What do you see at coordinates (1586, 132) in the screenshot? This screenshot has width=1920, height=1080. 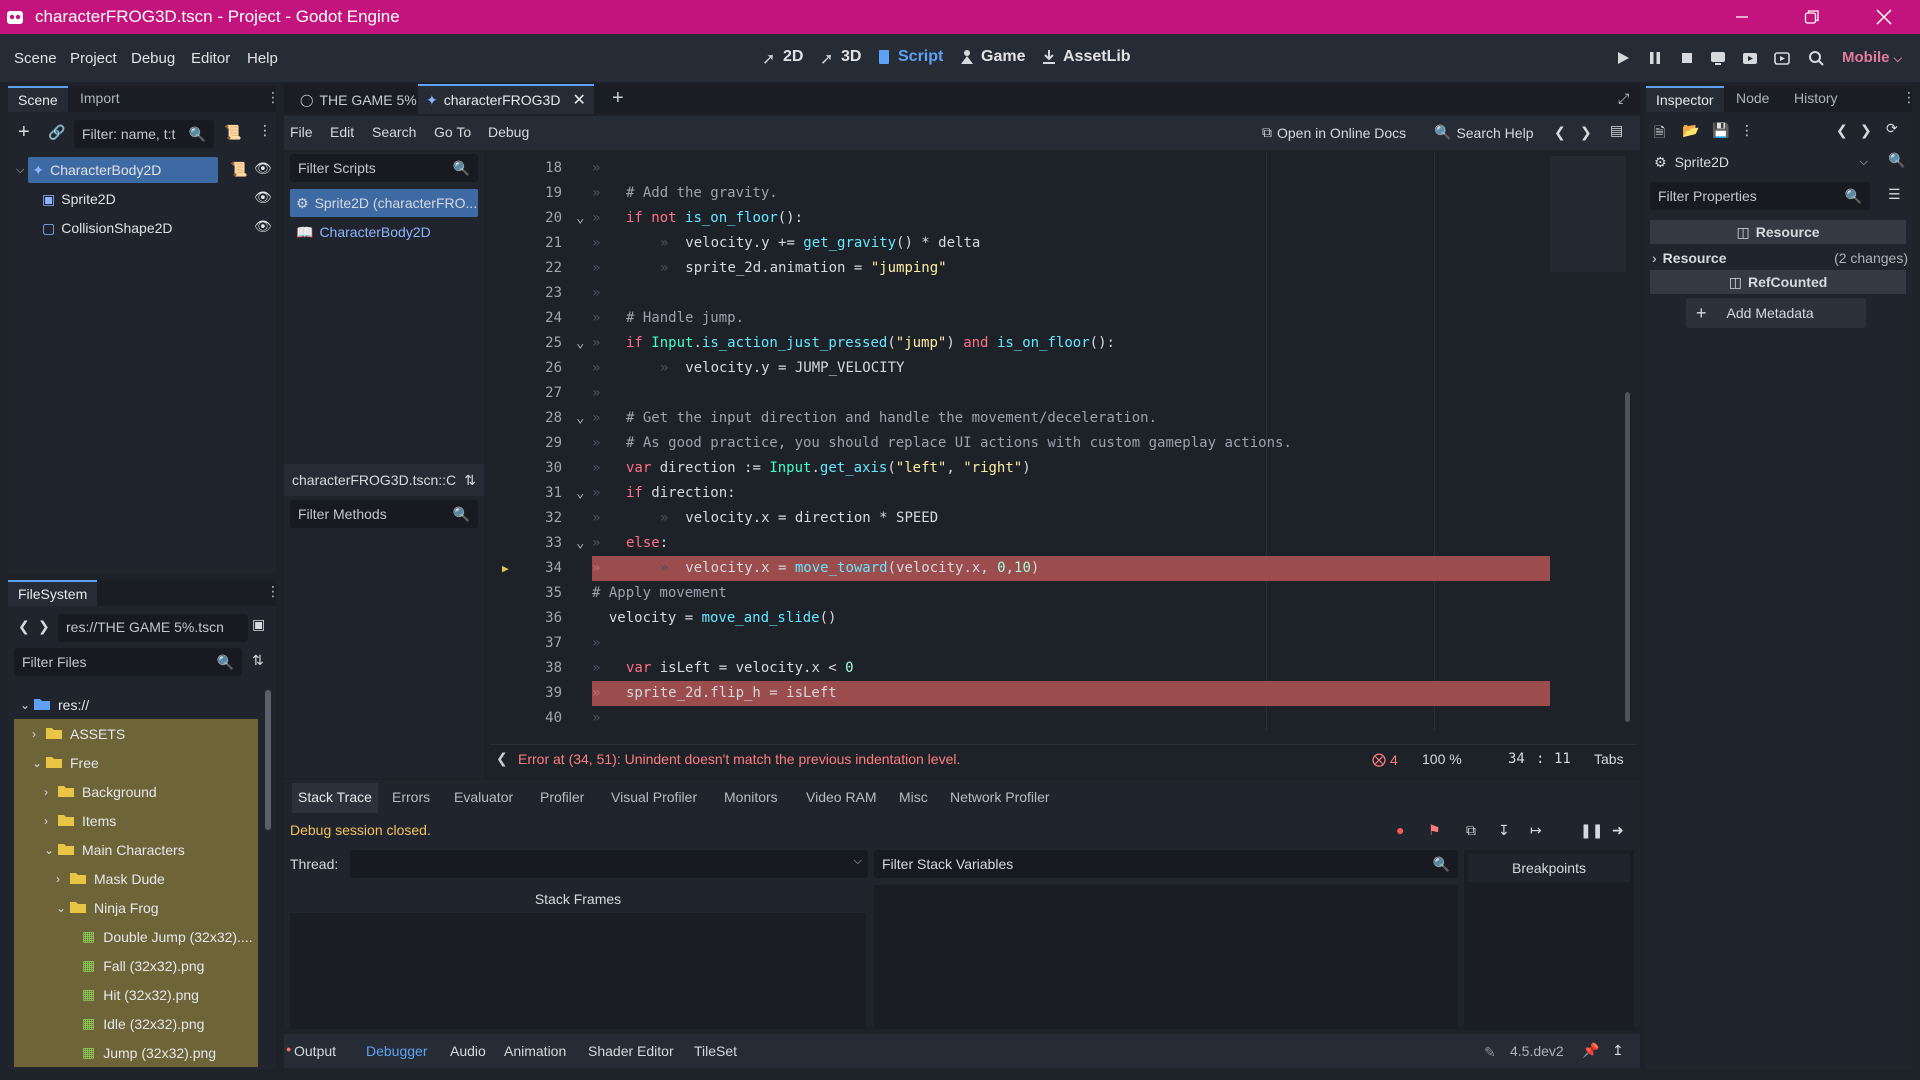 I see `next-script-icon: ❯` at bounding box center [1586, 132].